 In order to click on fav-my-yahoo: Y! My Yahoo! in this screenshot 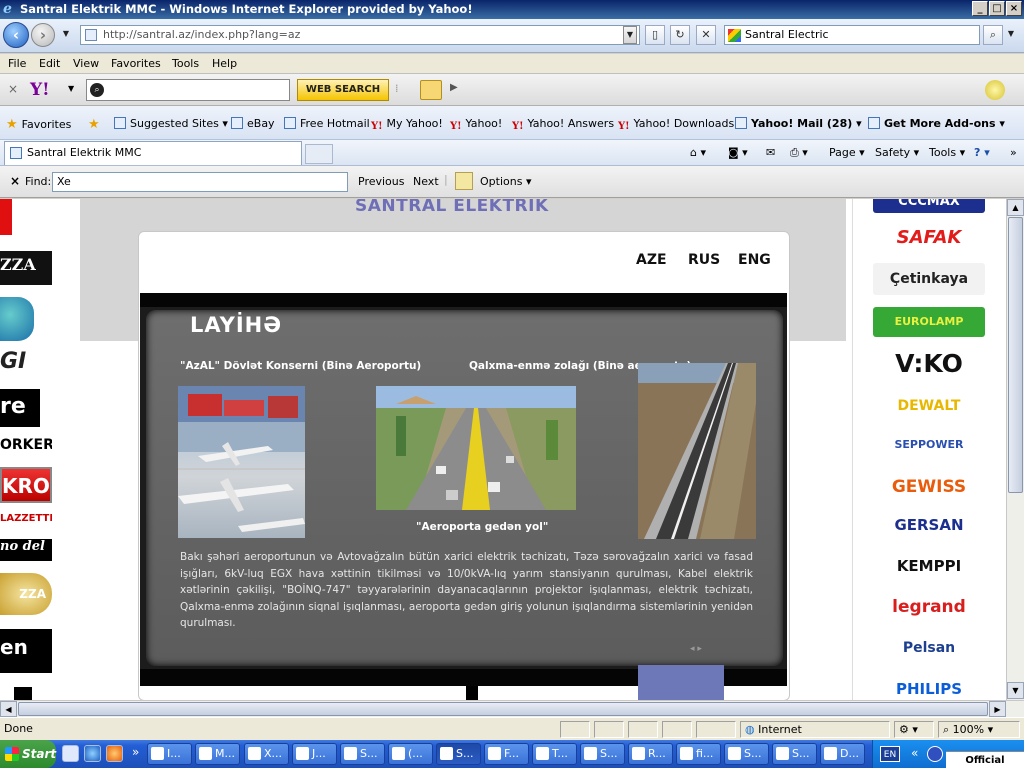, I will do `click(407, 124)`.